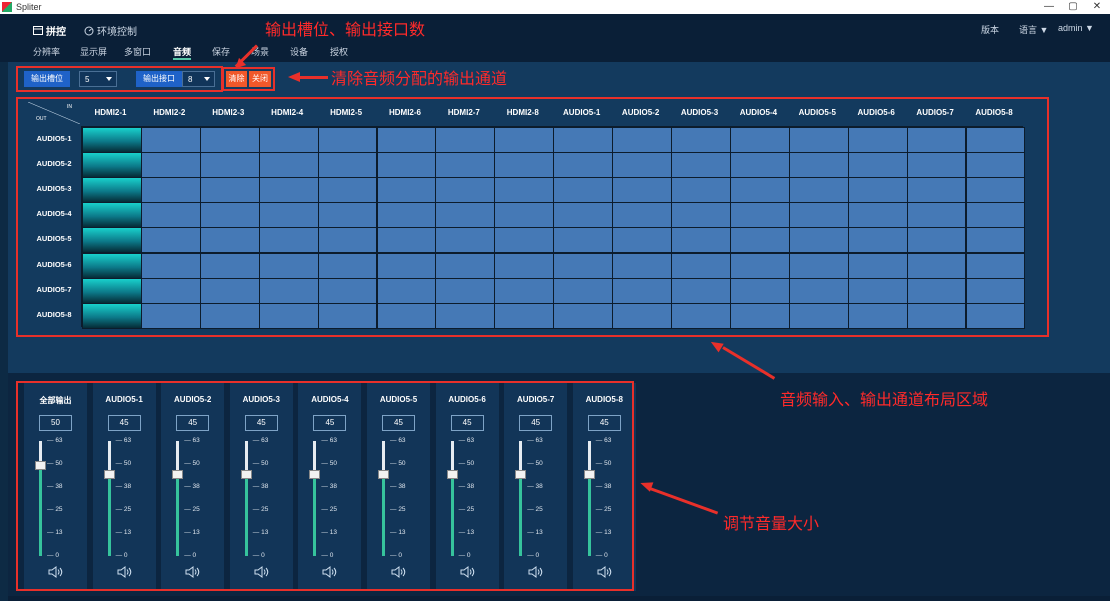 The image size is (1110, 601). What do you see at coordinates (117, 32) in the screenshot?
I see `tab-environment-control-label: 环境控制` at bounding box center [117, 32].